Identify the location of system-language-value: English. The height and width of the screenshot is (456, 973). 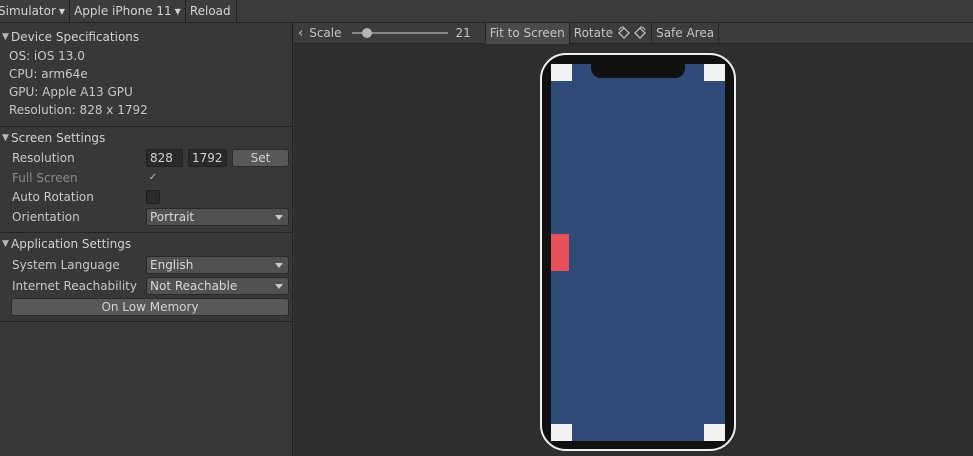
(172, 264).